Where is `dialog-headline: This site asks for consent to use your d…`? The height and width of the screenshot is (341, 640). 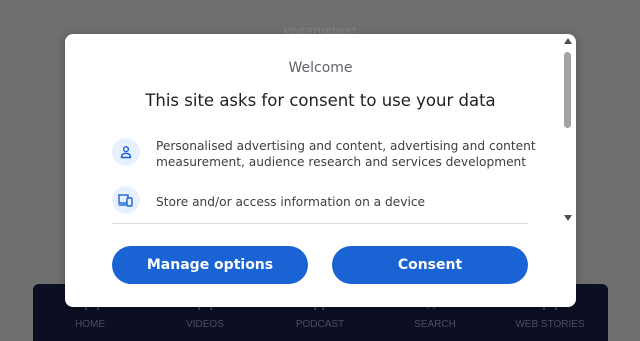 dialog-headline: This site asks for consent to use your d… is located at coordinates (320, 100).